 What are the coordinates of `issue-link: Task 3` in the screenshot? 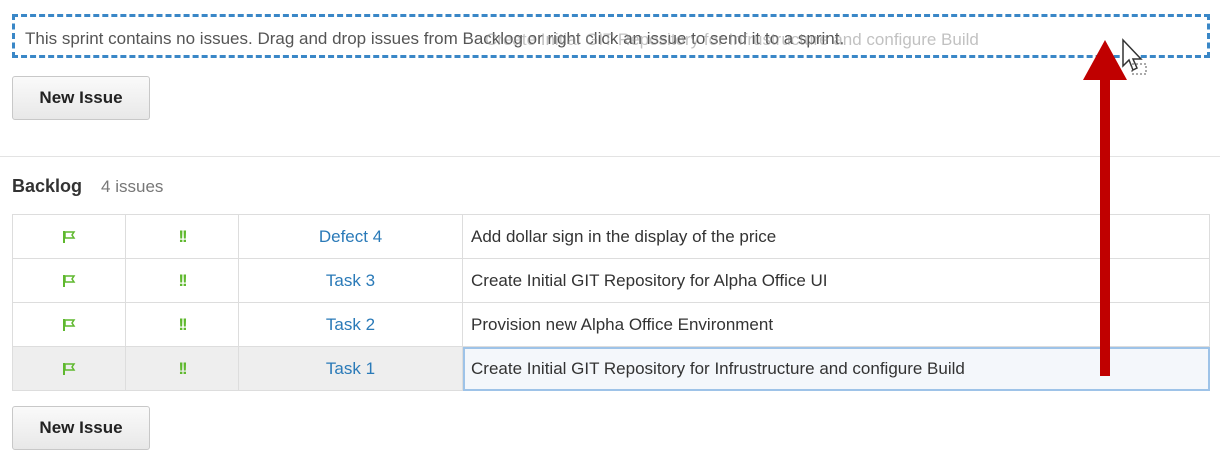 It's located at (350, 280).